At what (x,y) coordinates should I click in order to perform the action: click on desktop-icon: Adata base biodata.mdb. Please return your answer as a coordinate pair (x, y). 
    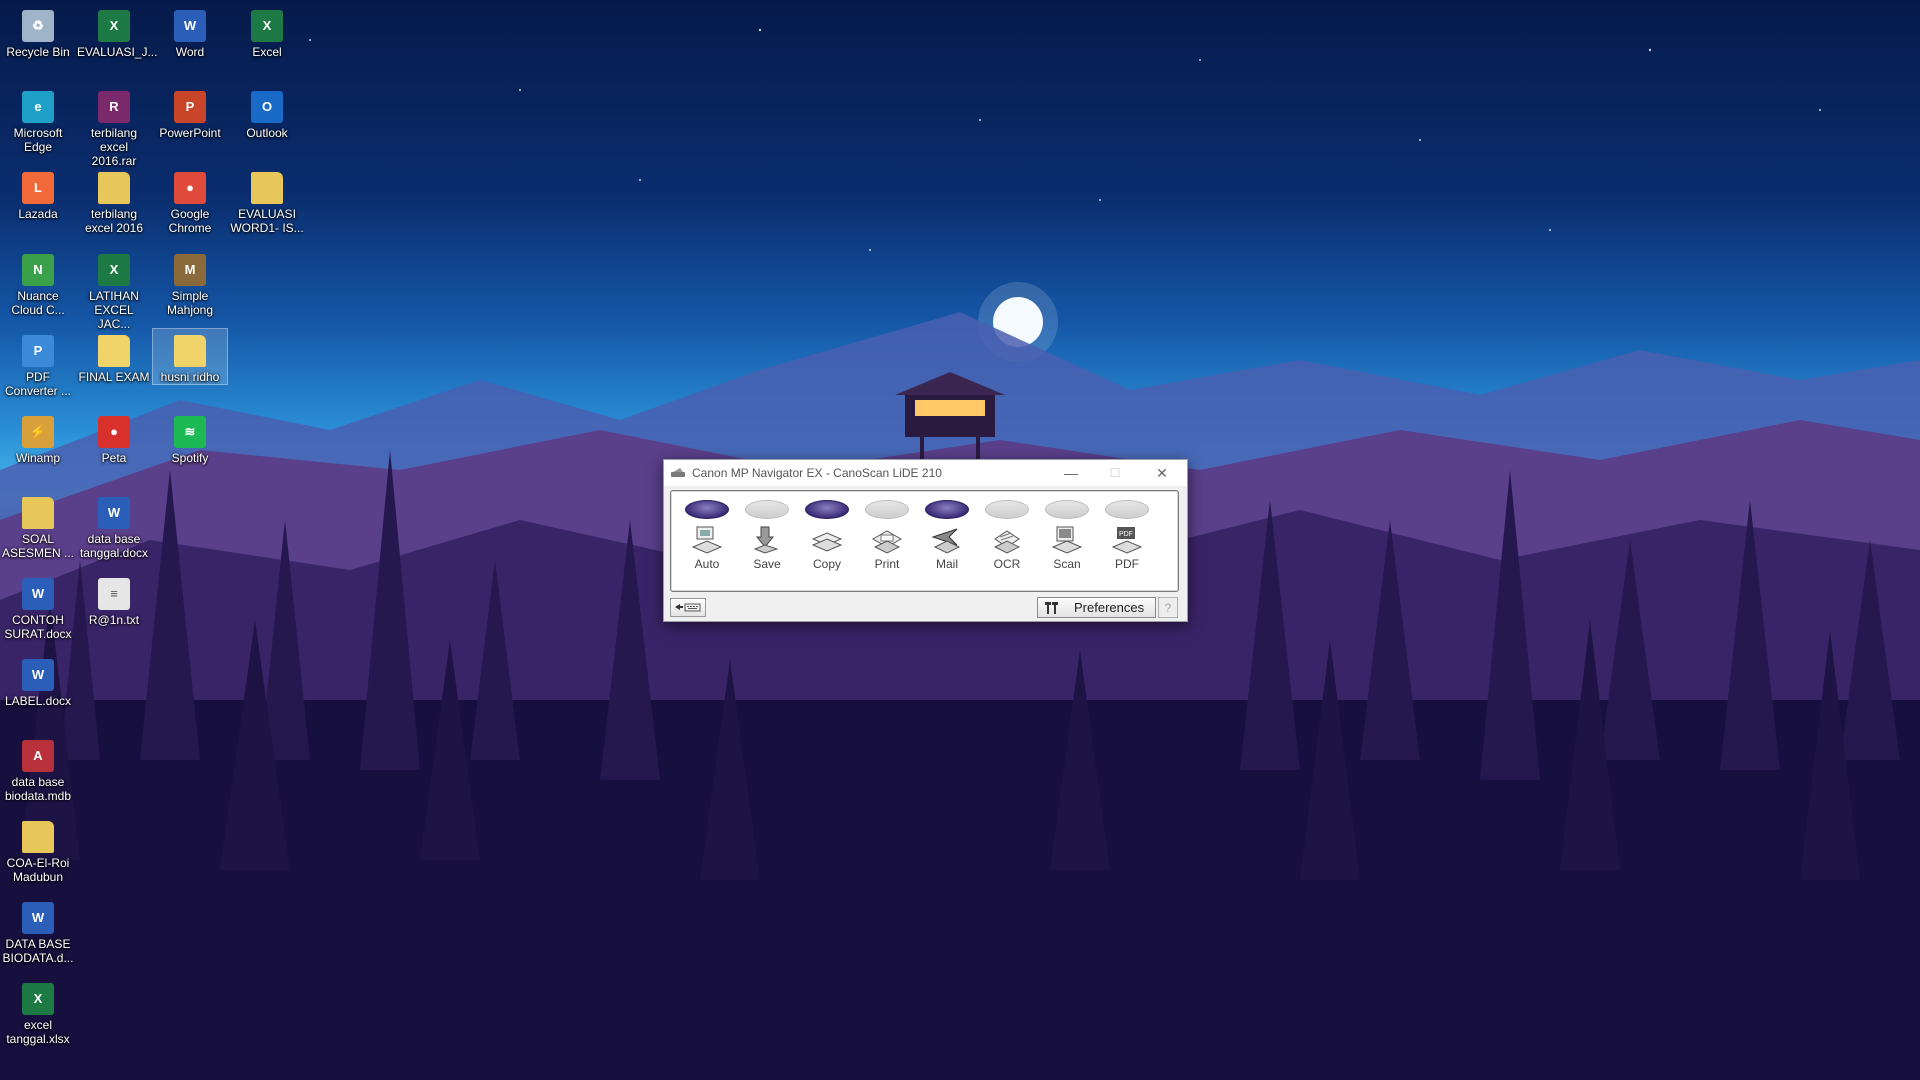
    Looking at the image, I should click on (38, 768).